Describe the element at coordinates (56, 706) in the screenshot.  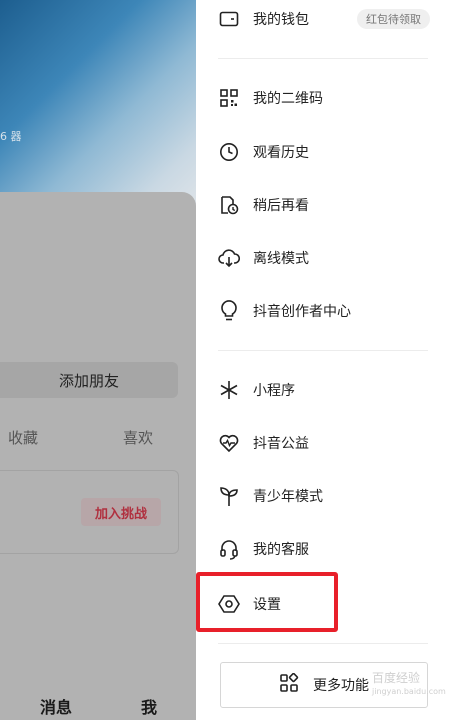
I see `nav-messages: 消息` at that location.